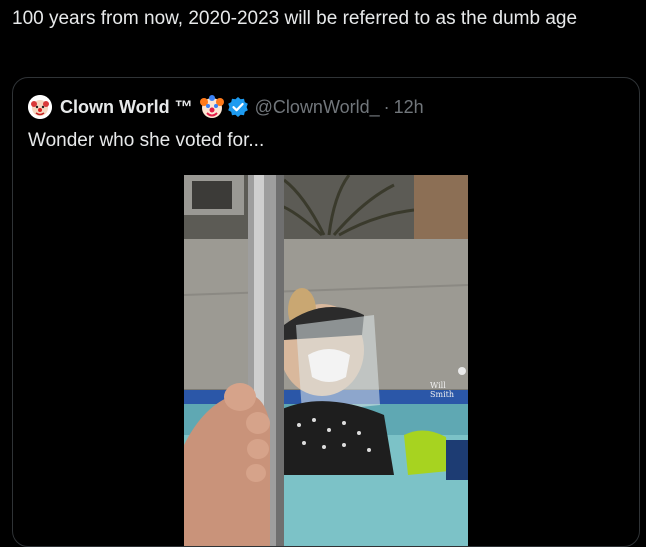 The width and height of the screenshot is (646, 547). I want to click on handle: @ClownWorld_, so click(317, 107).